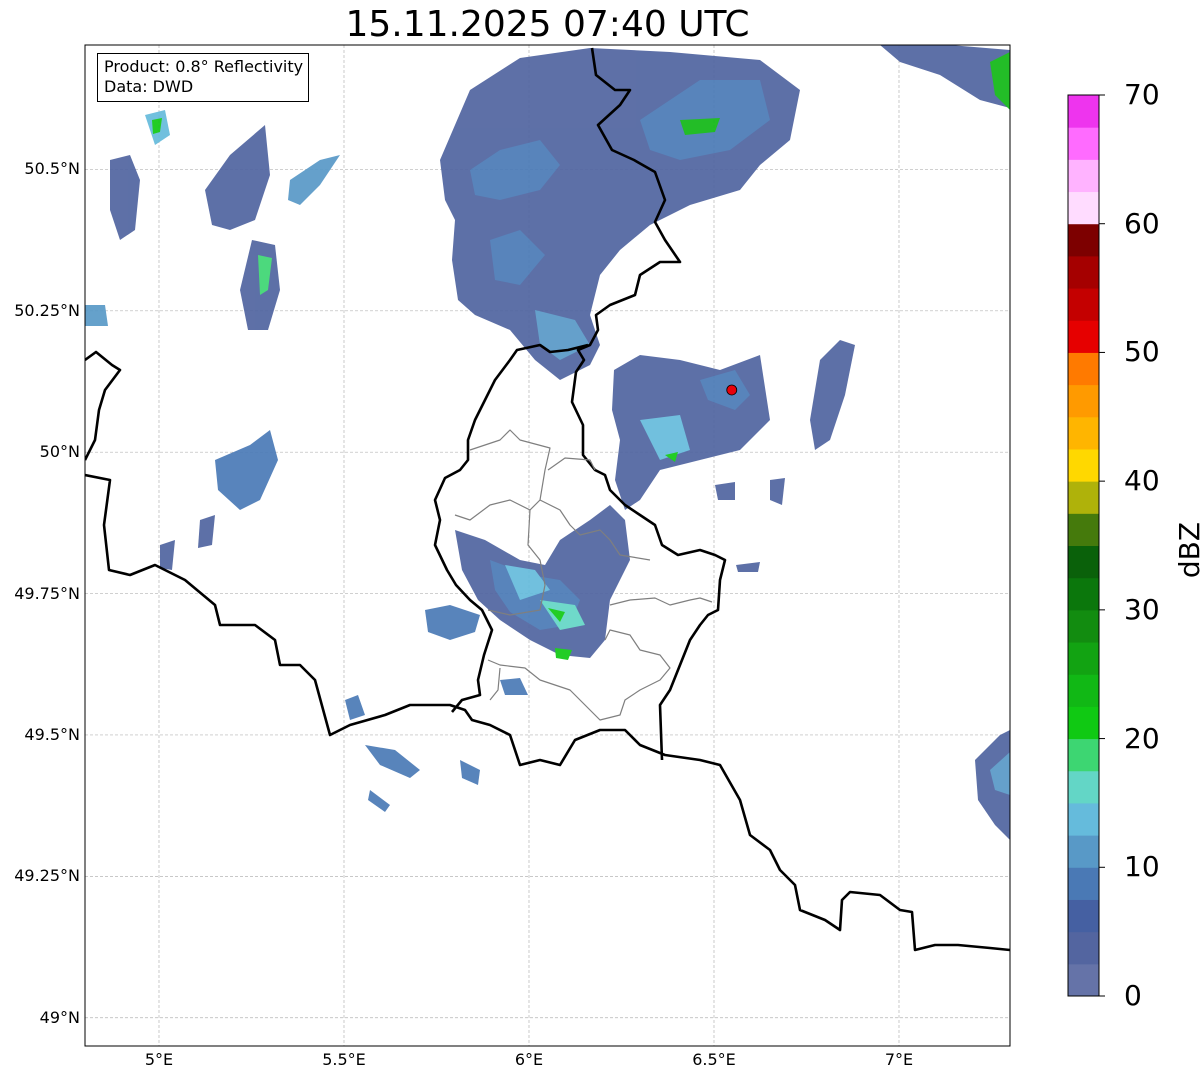  What do you see at coordinates (1187, 550) in the screenshot?
I see `colorbar-label: dBZ` at bounding box center [1187, 550].